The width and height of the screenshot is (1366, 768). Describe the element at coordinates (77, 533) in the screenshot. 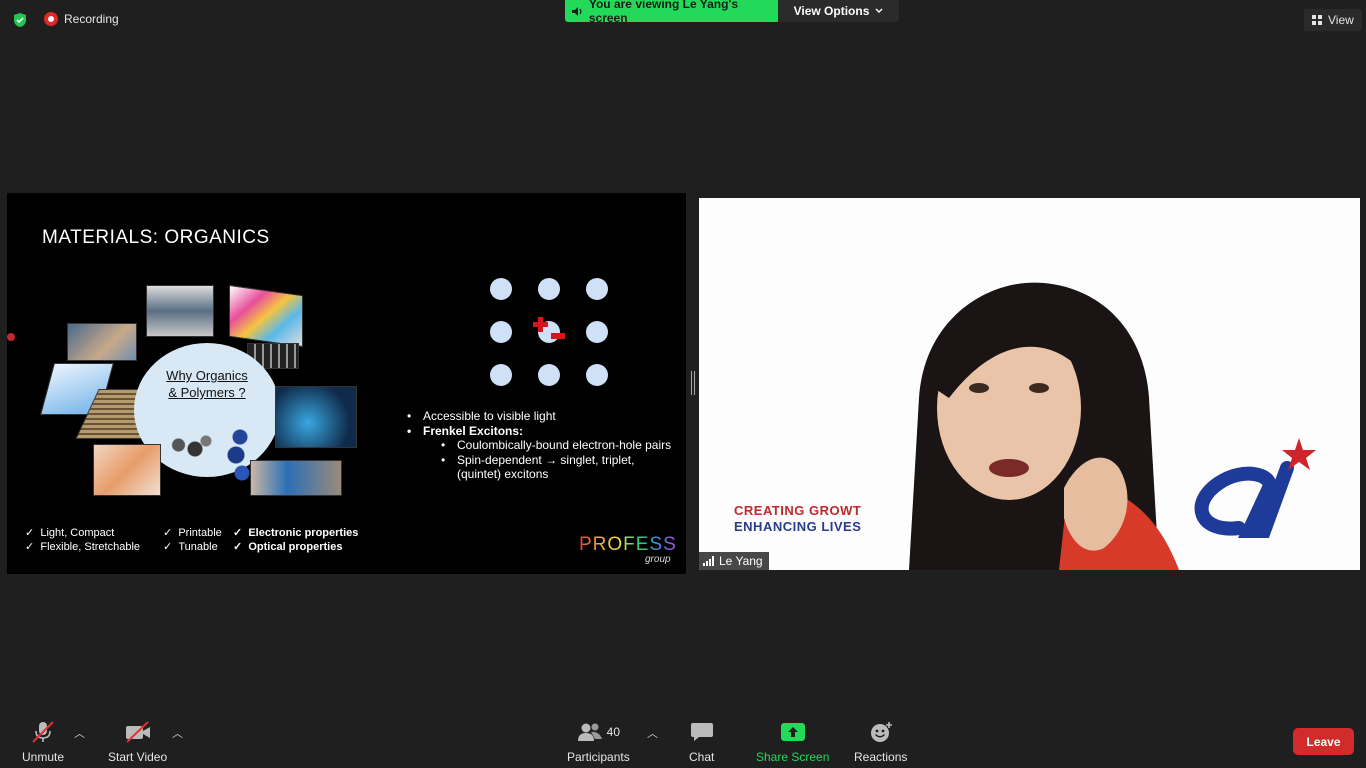

I see `check-light-compact: Light, Compact` at that location.